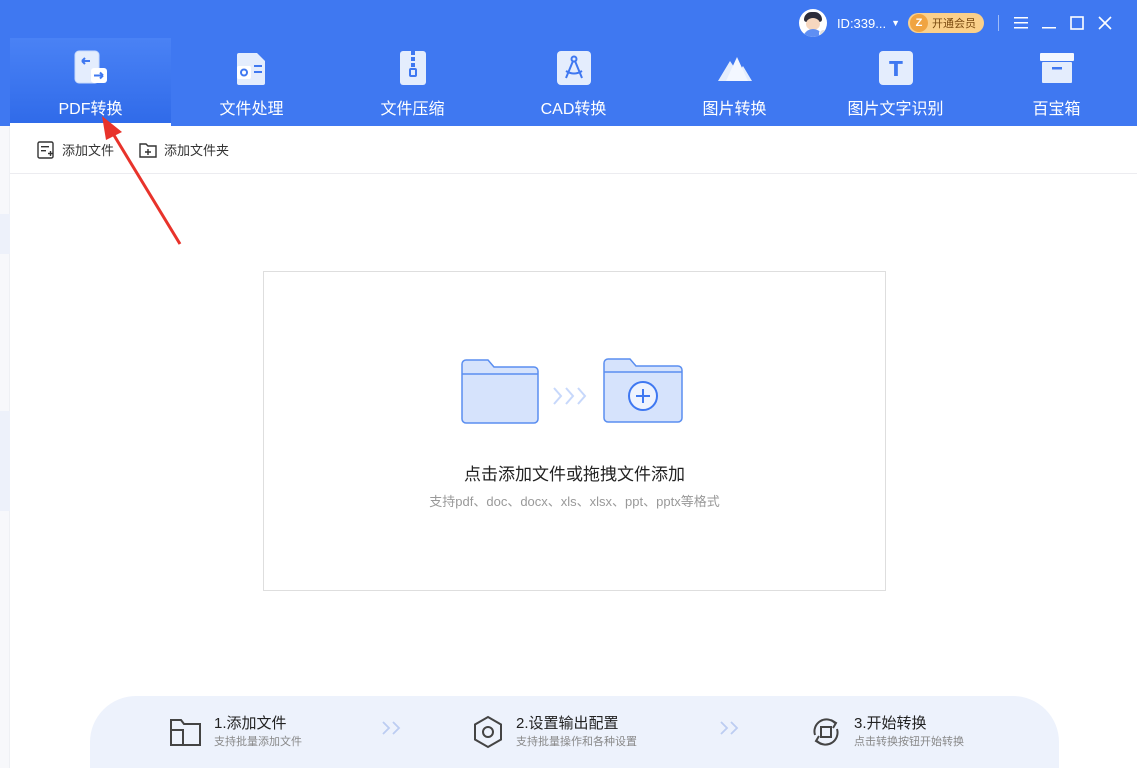  What do you see at coordinates (197, 150) in the screenshot?
I see `add-folder-label: 添加文件夹` at bounding box center [197, 150].